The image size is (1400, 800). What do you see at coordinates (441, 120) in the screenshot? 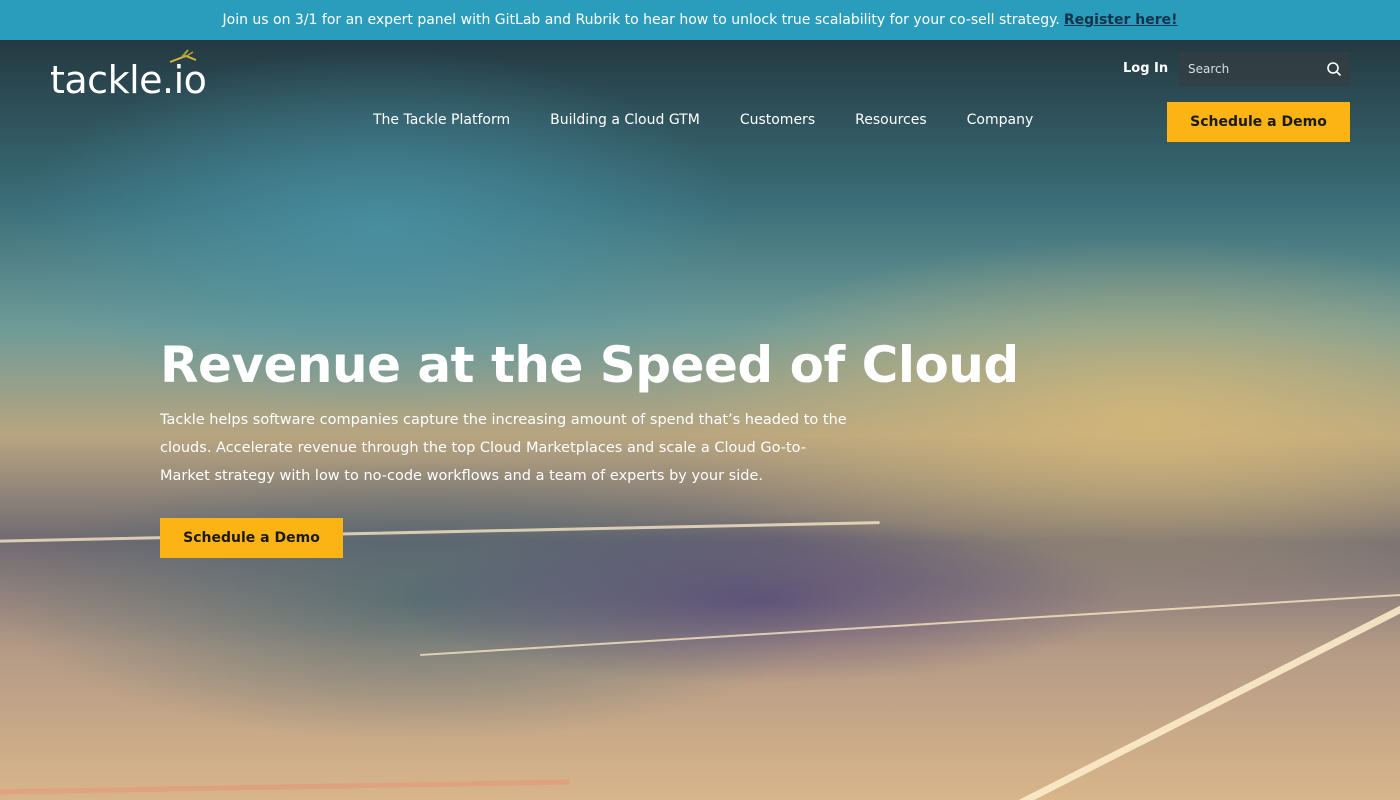
I see `nav-item-tackle-platform: The Tackle Platform` at bounding box center [441, 120].